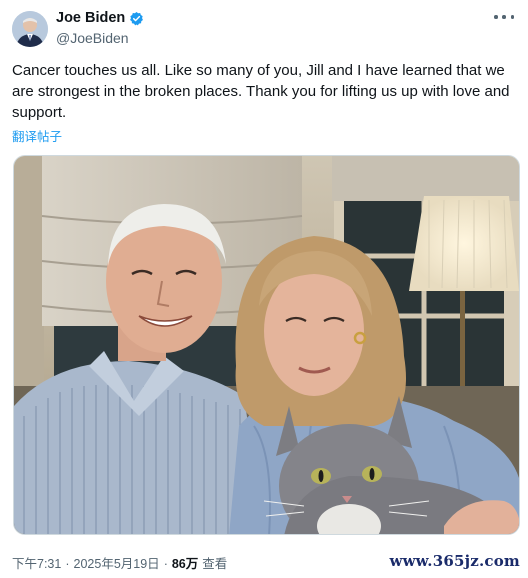 The image size is (528, 578). What do you see at coordinates (36, 562) in the screenshot?
I see `tweet-time: 下午7:31` at bounding box center [36, 562].